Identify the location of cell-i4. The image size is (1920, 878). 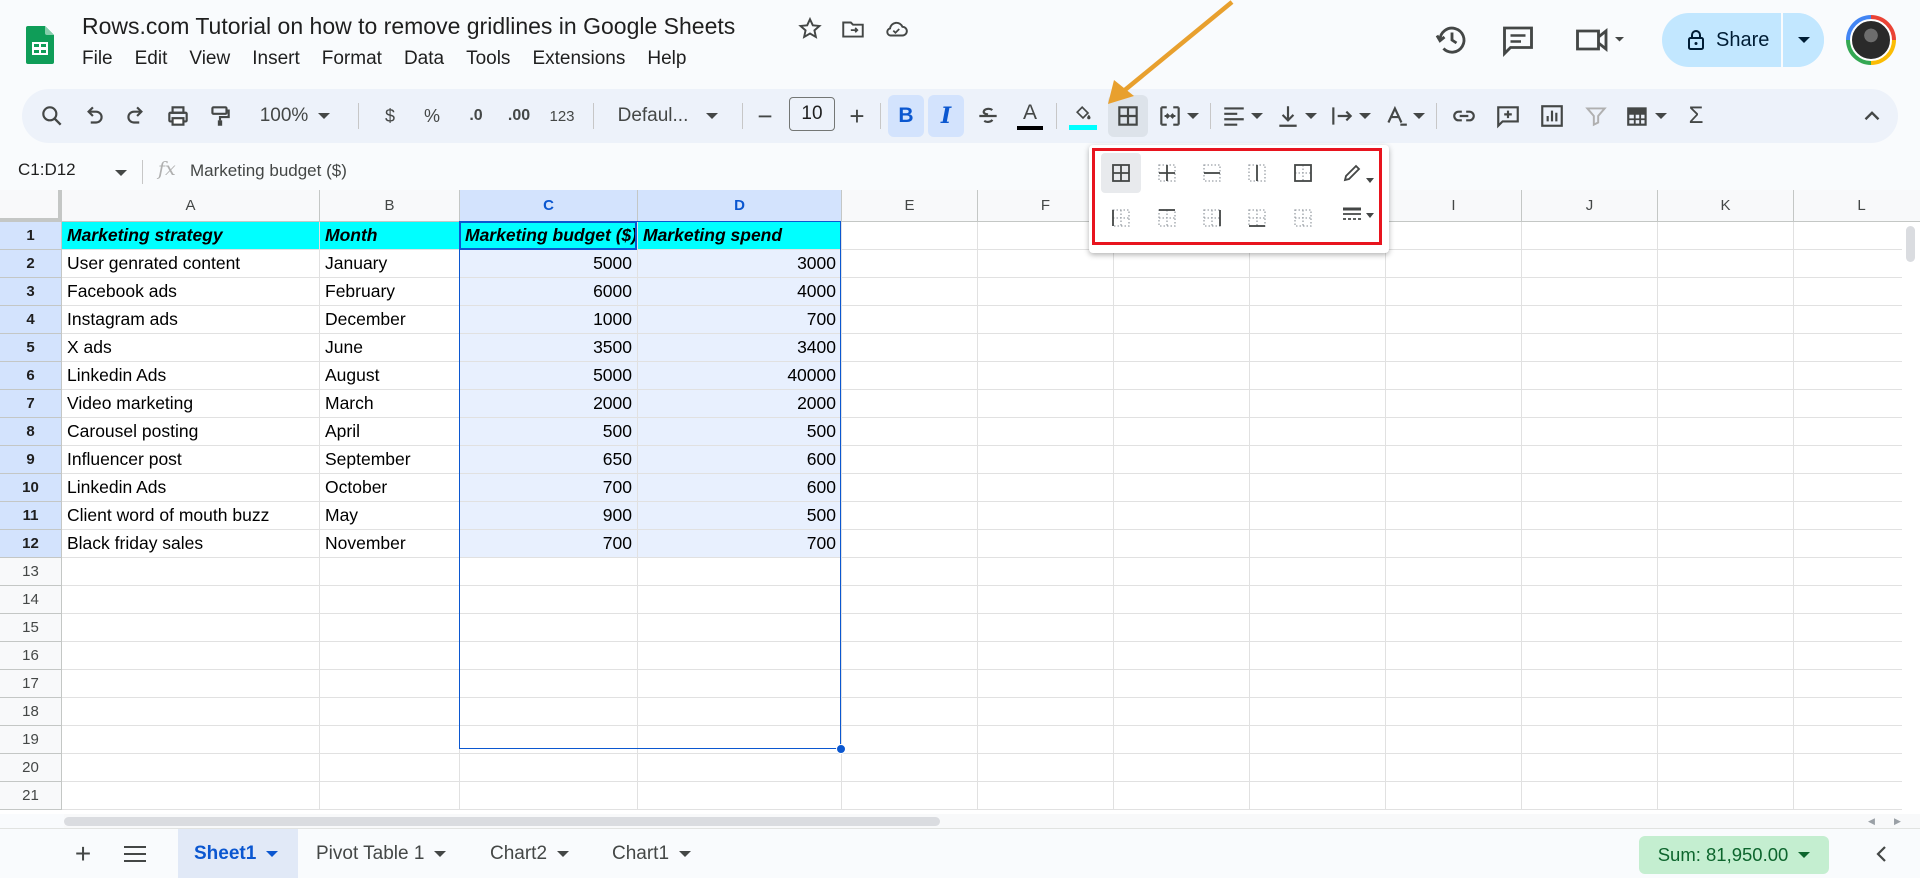
(1454, 320).